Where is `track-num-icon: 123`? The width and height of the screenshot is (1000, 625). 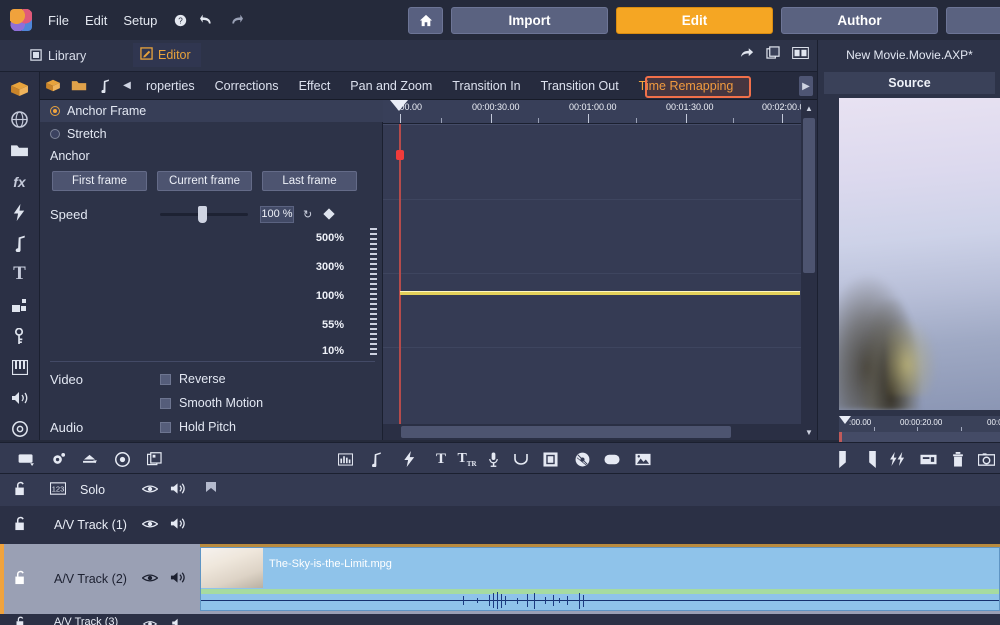
track-num-icon: 123 is located at coordinates (58, 490).